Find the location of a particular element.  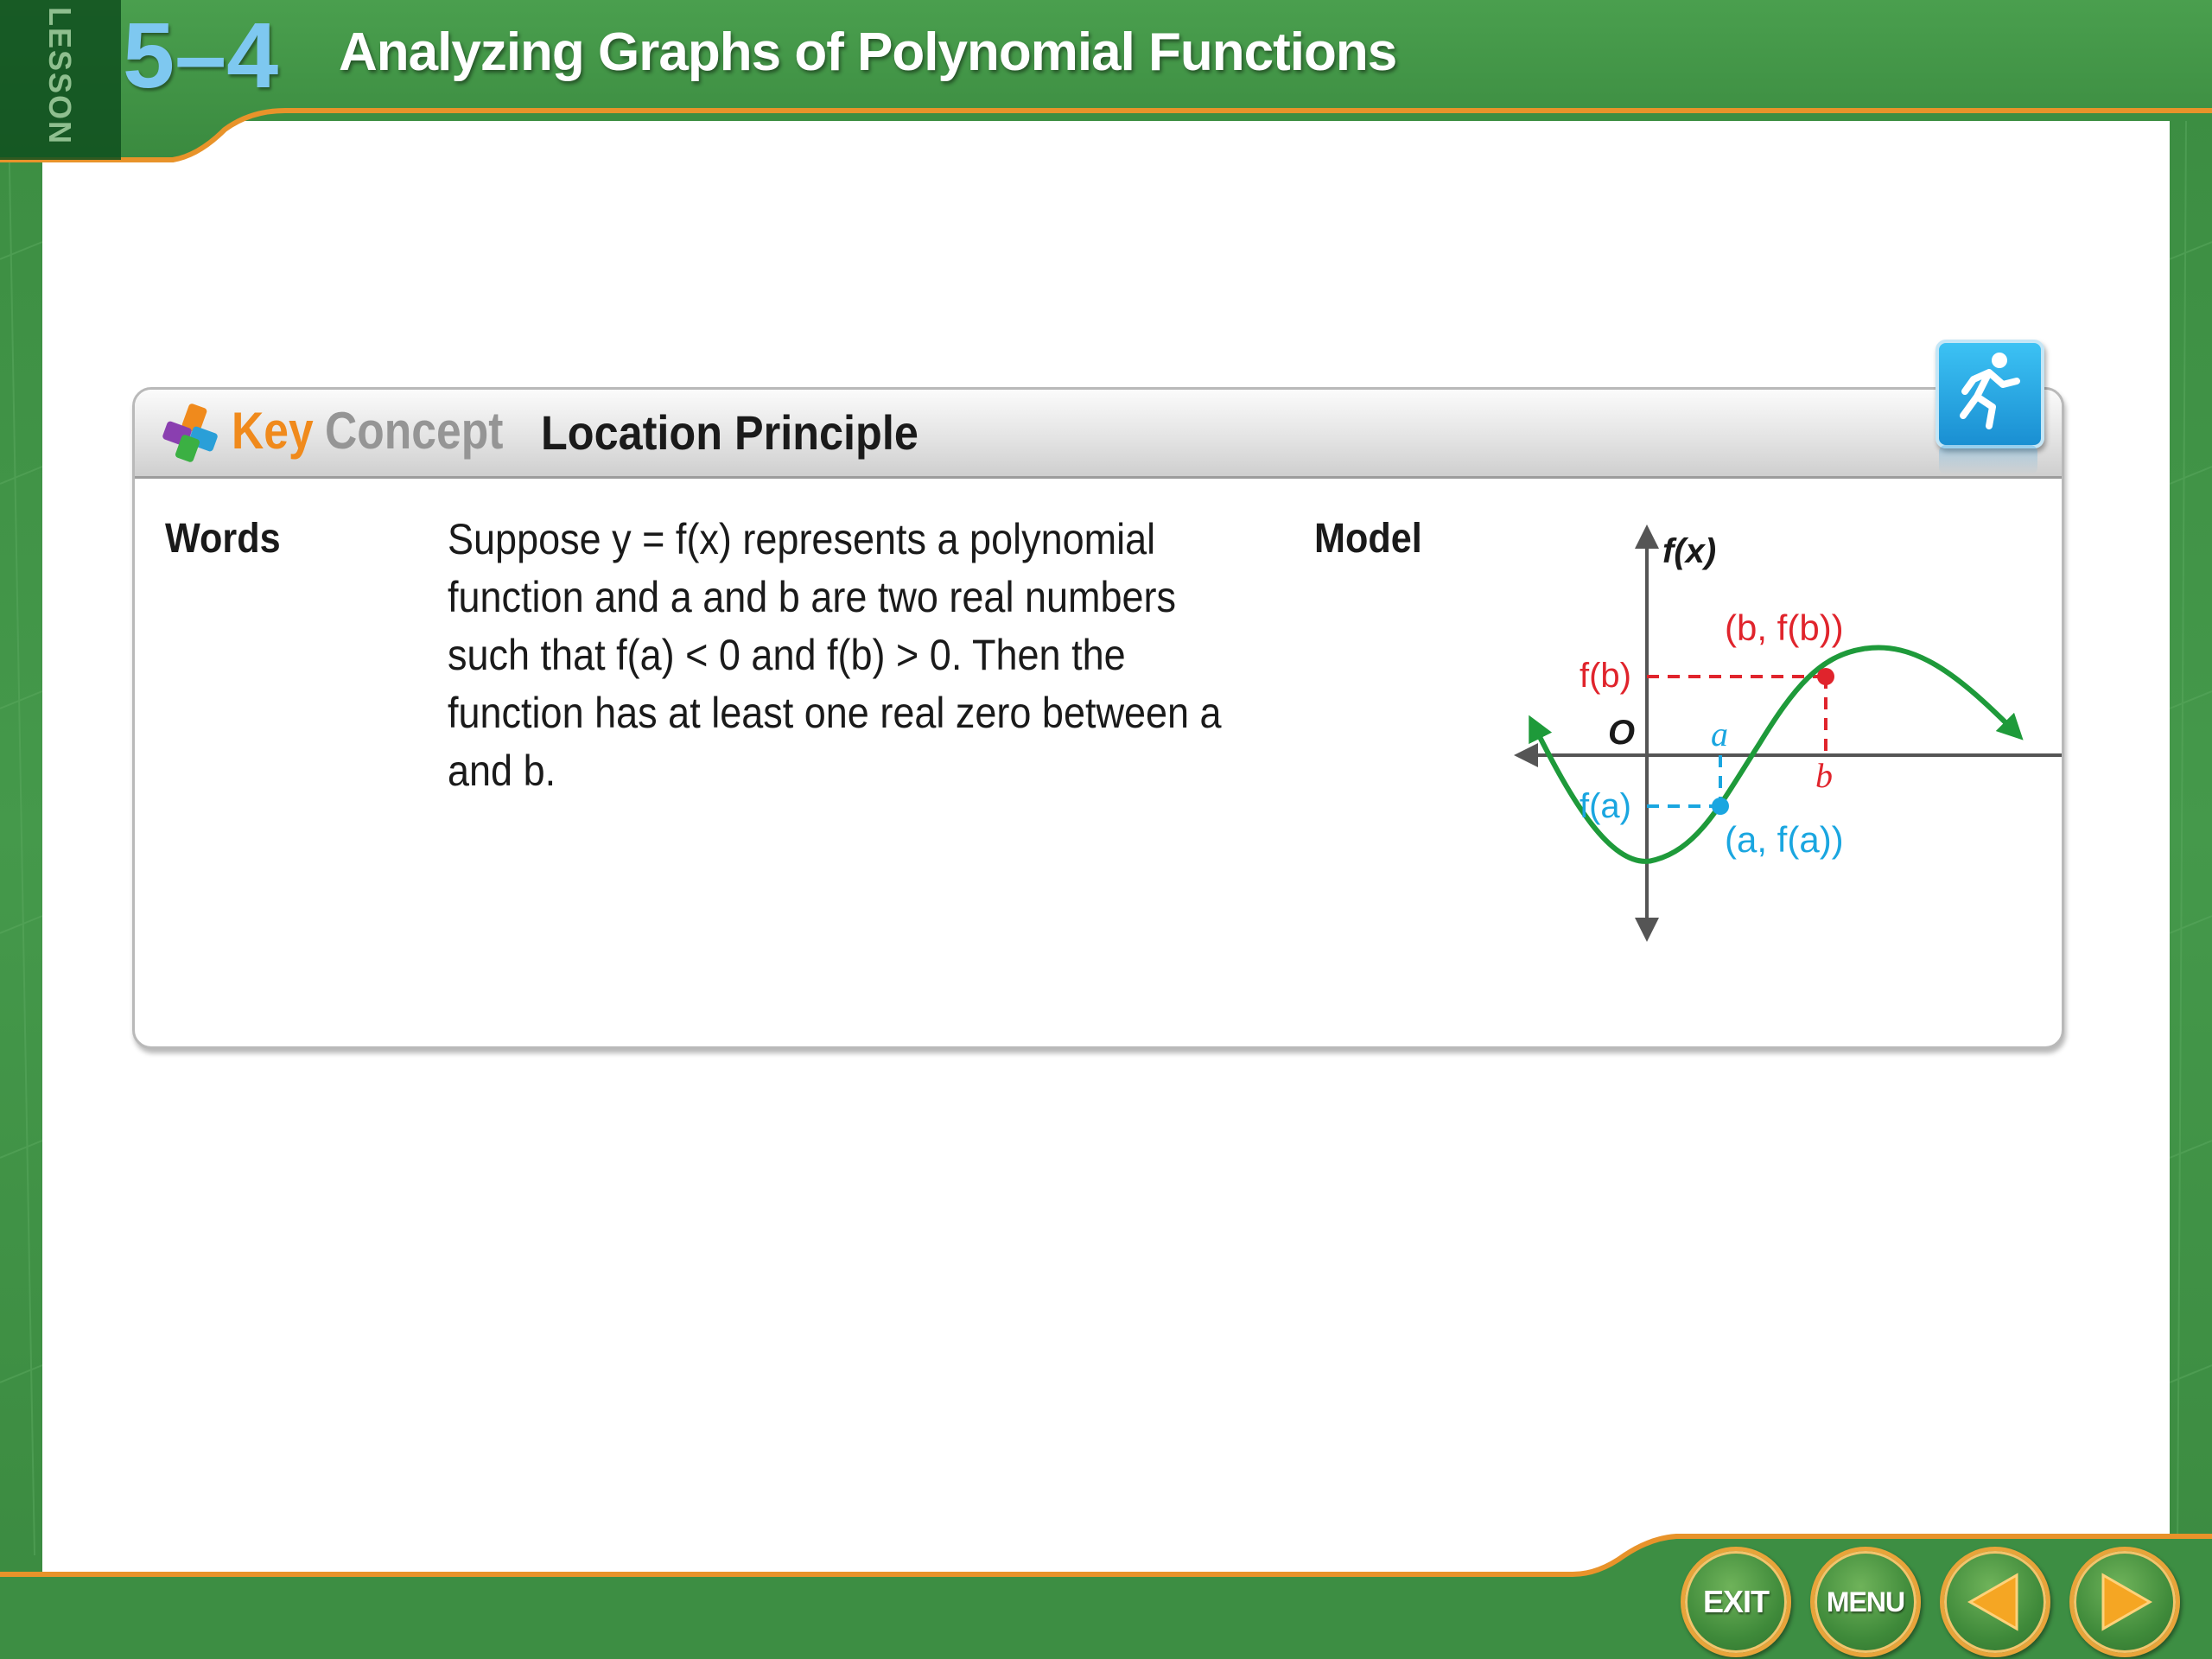

point-b-label: (b, f(b)) is located at coordinates (1784, 627).